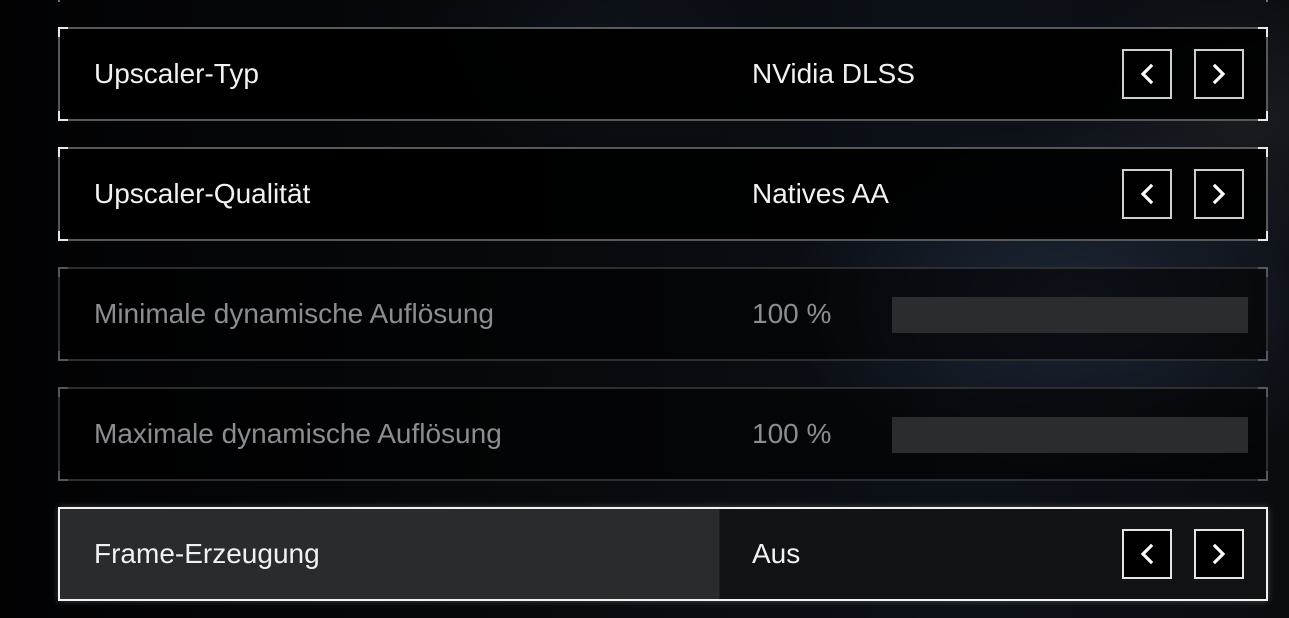 The image size is (1289, 618). What do you see at coordinates (207, 553) in the screenshot?
I see `setting-label: Frame-Erzeugung` at bounding box center [207, 553].